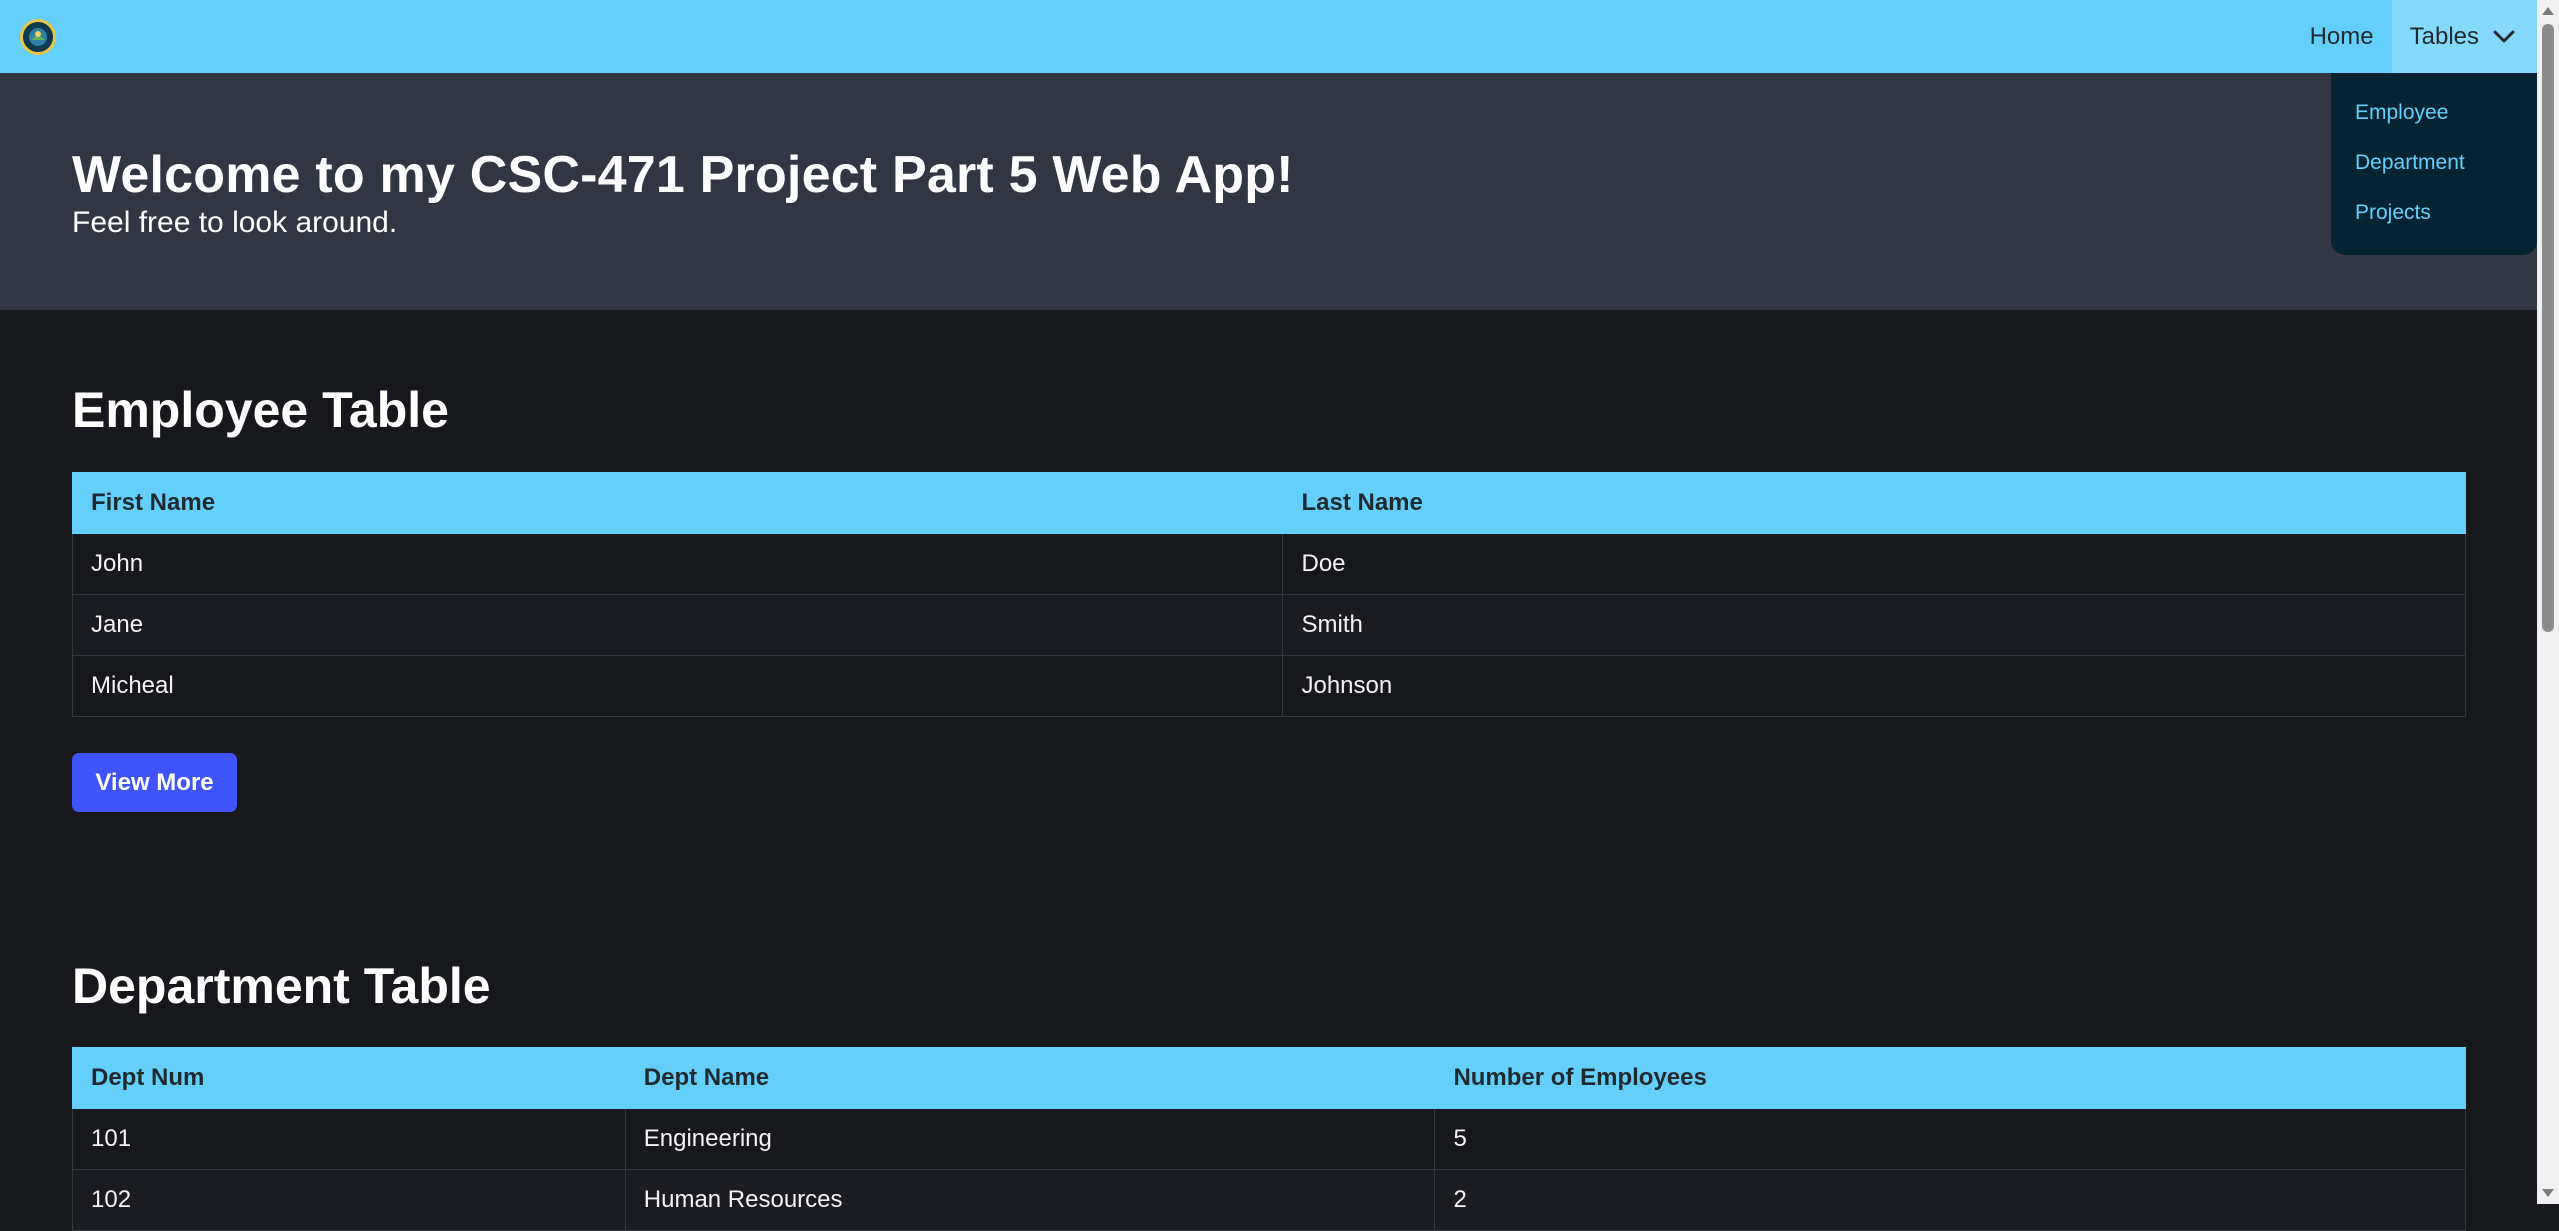  What do you see at coordinates (1874, 686) in the screenshot?
I see `cell-last-name: Johnson` at bounding box center [1874, 686].